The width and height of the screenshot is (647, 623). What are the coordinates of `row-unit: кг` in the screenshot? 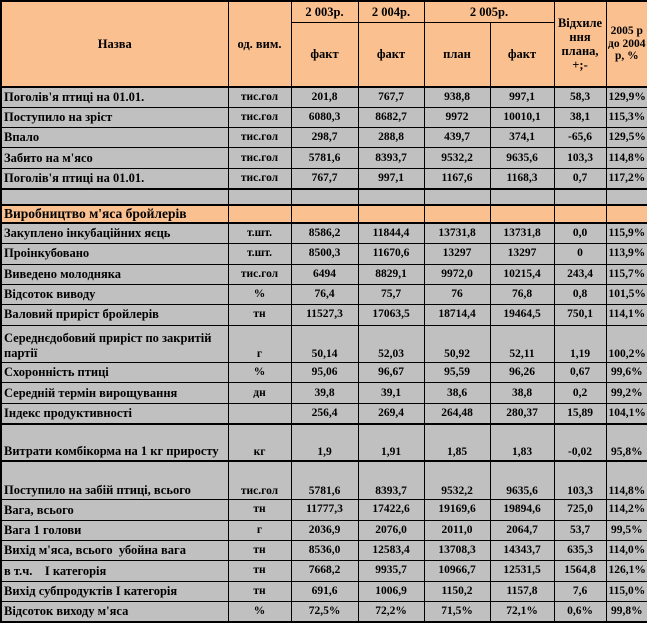 It's located at (259, 443).